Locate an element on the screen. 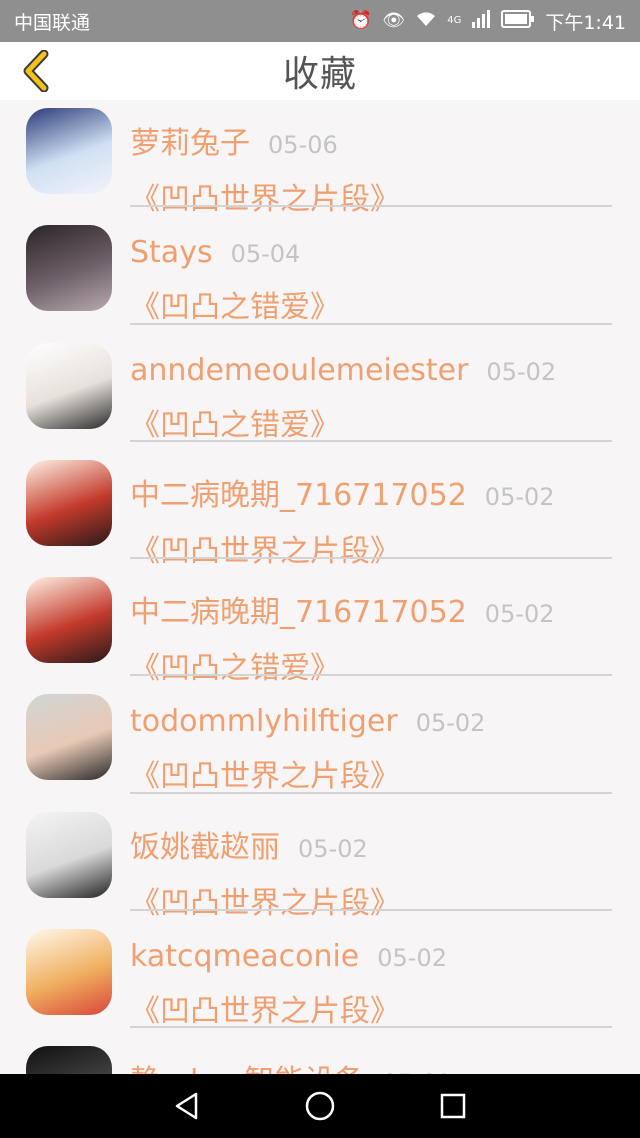 The width and height of the screenshot is (640, 1138). list-item: 中二病晚期_716717052 05-02 《凹凸世界之片段》 is located at coordinates (320, 510).